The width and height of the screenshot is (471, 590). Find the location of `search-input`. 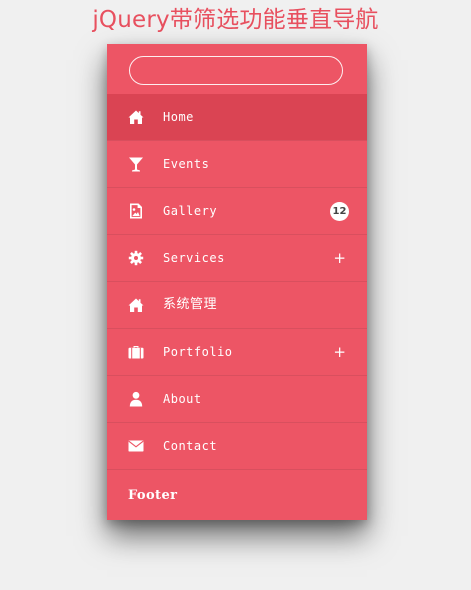

search-input is located at coordinates (236, 70).